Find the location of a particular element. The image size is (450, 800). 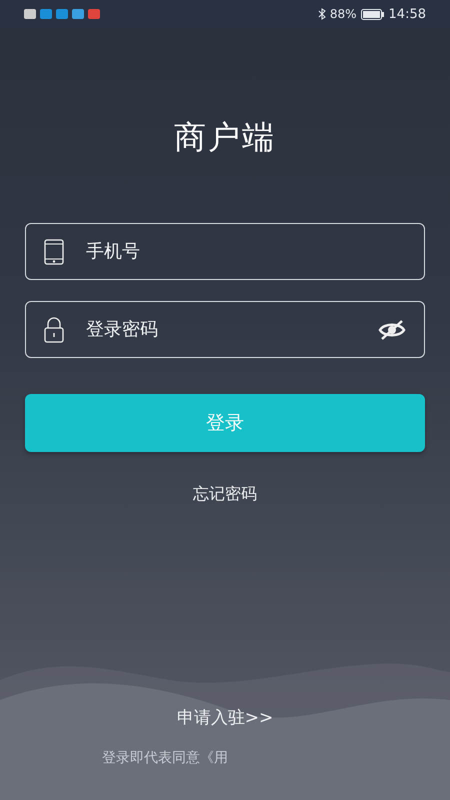

tablet-icon is located at coordinates (54, 251).